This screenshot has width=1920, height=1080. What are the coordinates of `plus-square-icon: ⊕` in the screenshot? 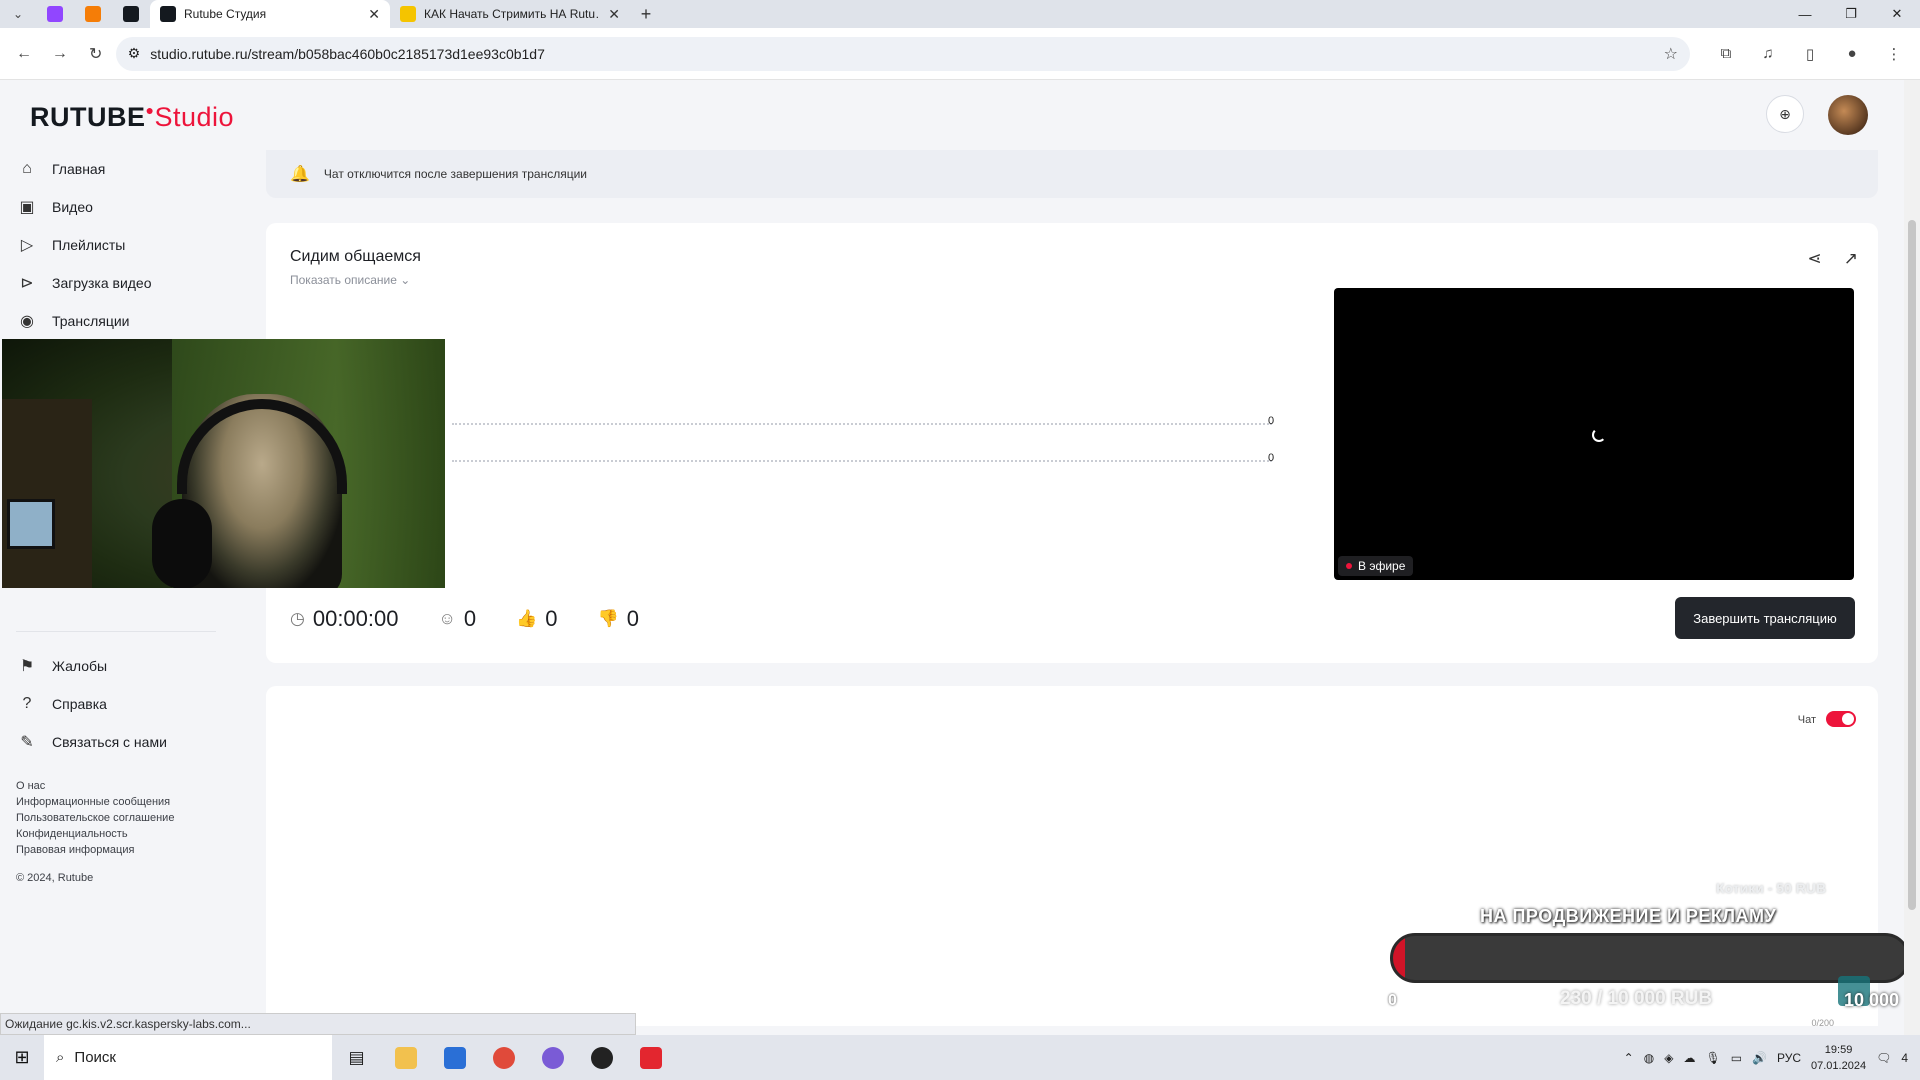 It's located at (1785, 113).